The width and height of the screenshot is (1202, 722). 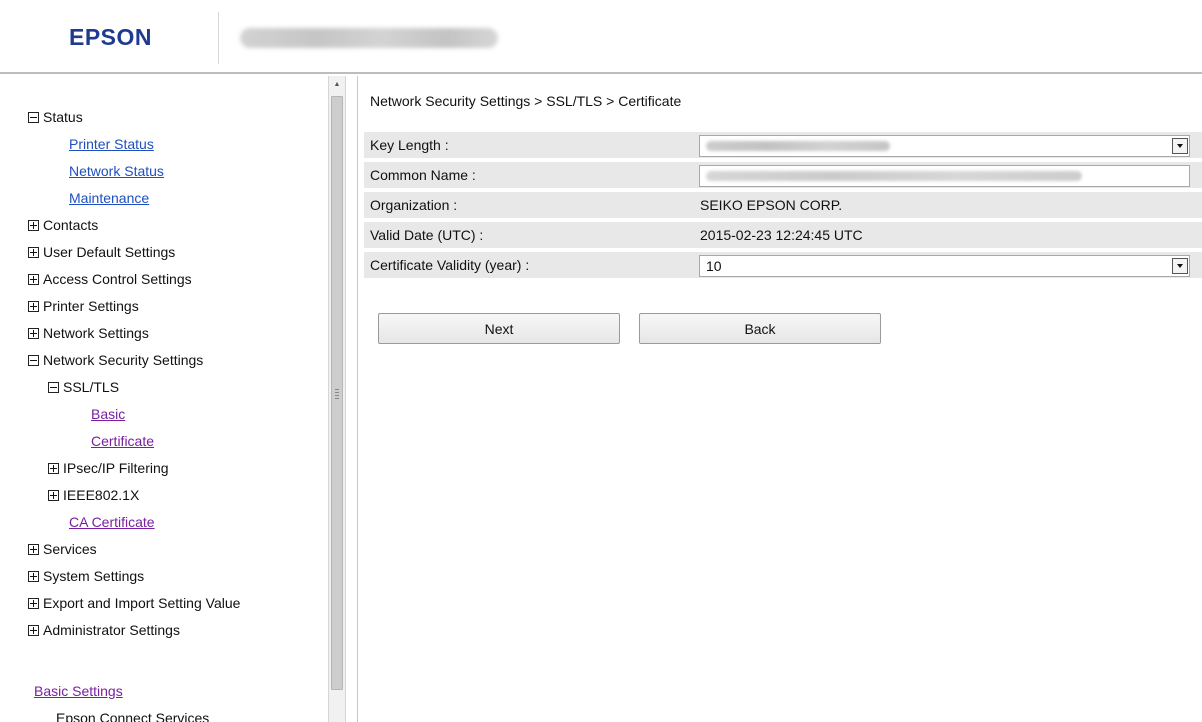 What do you see at coordinates (423, 175) in the screenshot?
I see `common-name-label: Common Name :` at bounding box center [423, 175].